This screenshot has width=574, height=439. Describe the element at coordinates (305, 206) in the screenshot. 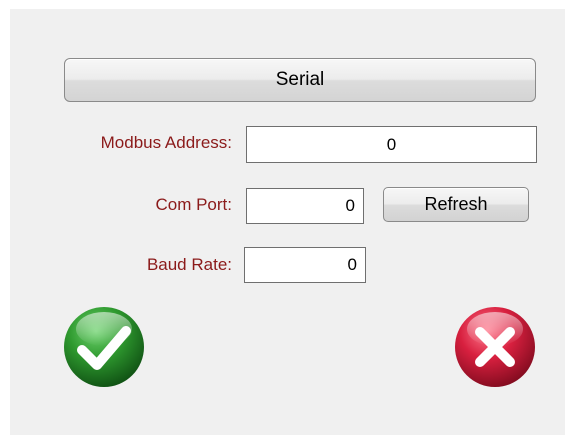

I see `com-port-input: 0` at that location.